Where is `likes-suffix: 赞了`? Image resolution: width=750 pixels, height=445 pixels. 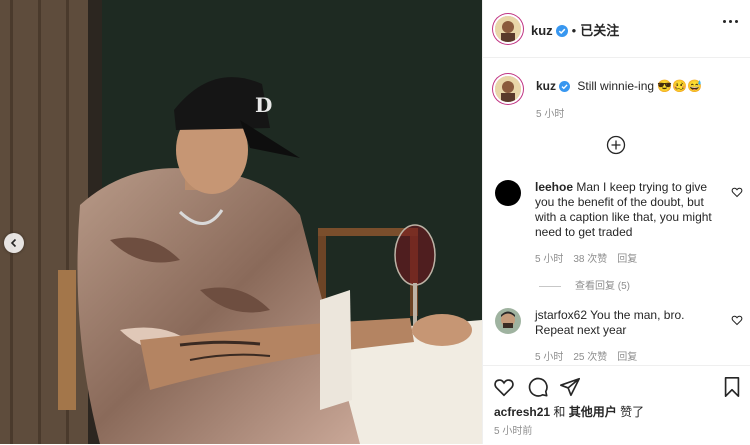 likes-suffix: 赞了 is located at coordinates (630, 412).